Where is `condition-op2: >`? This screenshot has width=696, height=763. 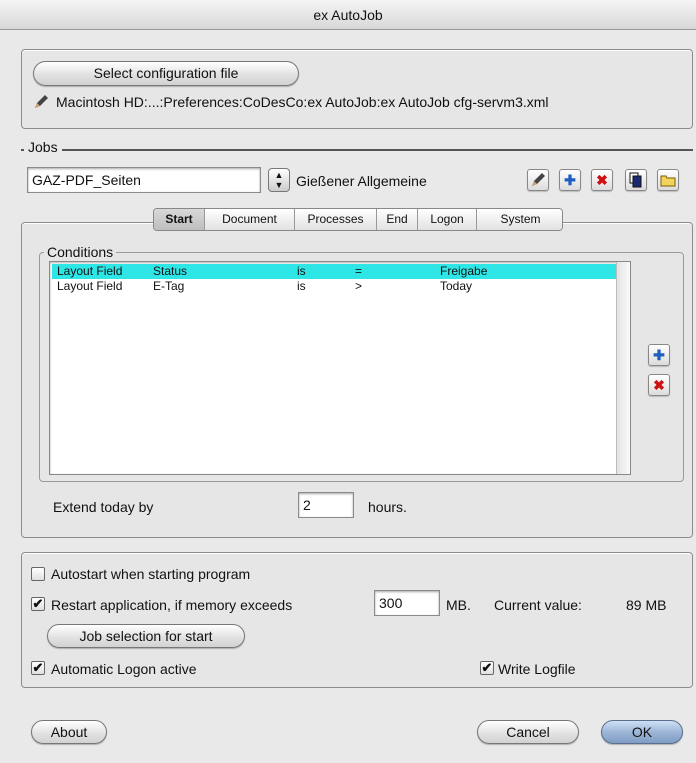 condition-op2: > is located at coordinates (359, 286).